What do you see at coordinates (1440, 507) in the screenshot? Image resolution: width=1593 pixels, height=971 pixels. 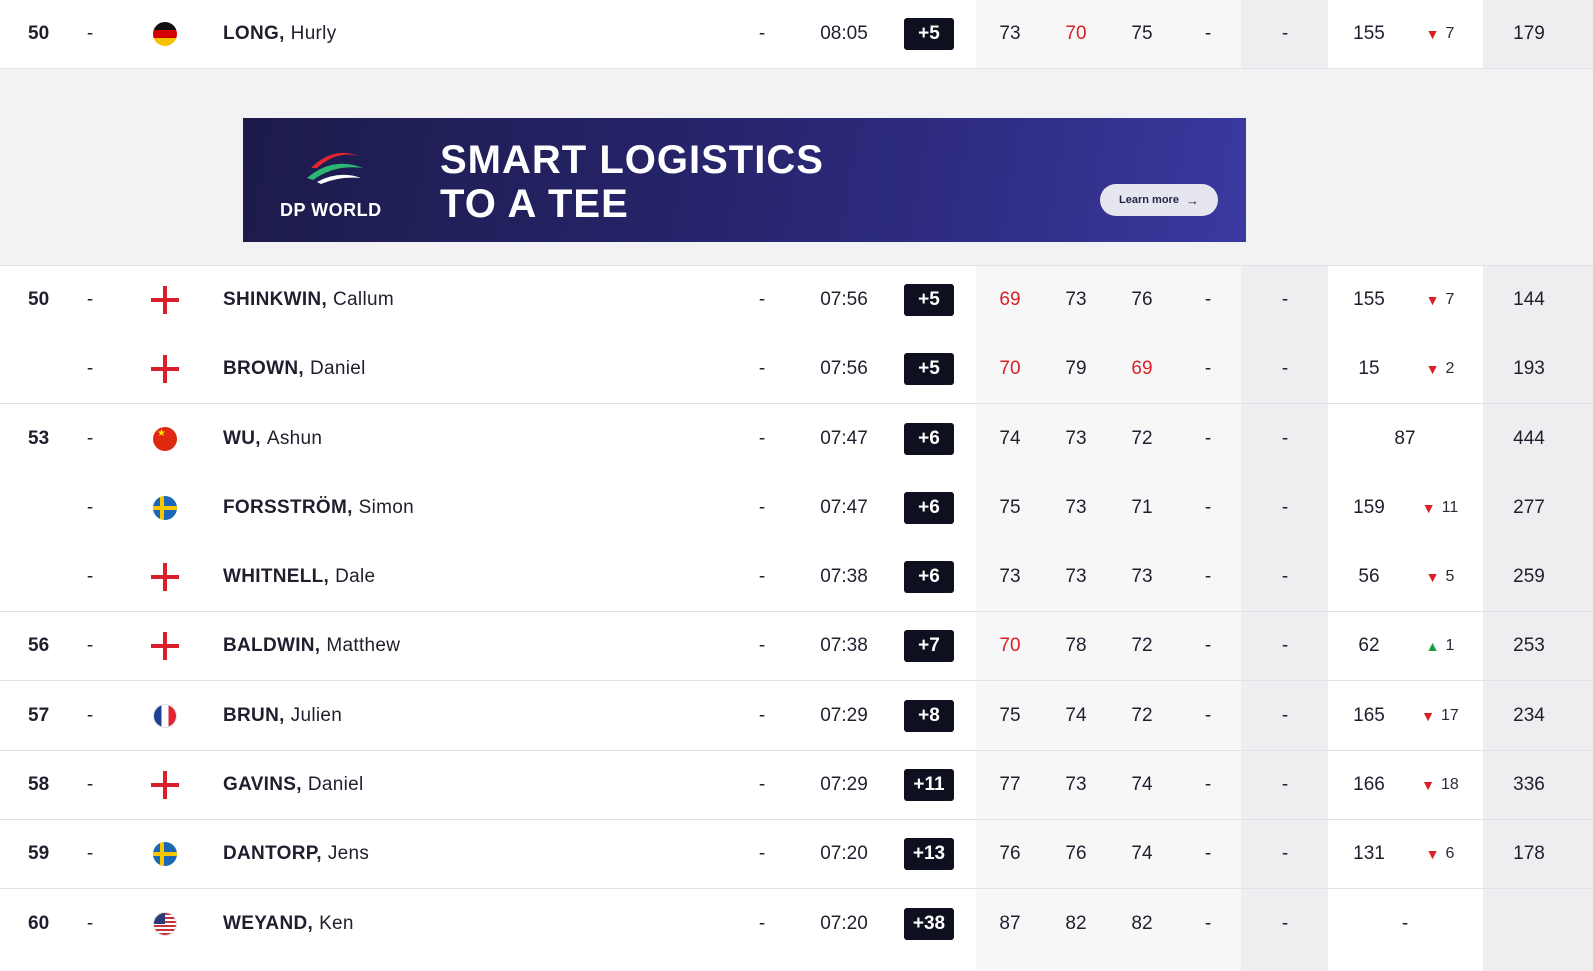 I see `rank-change: ▼ 11` at bounding box center [1440, 507].